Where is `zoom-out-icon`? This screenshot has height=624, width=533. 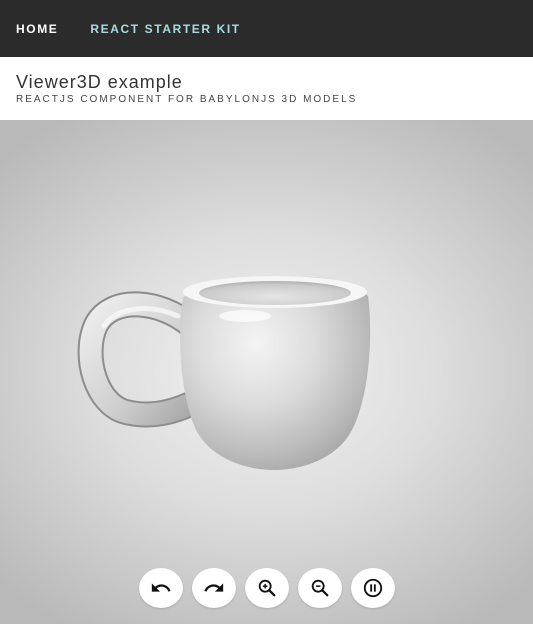 zoom-out-icon is located at coordinates (319, 588).